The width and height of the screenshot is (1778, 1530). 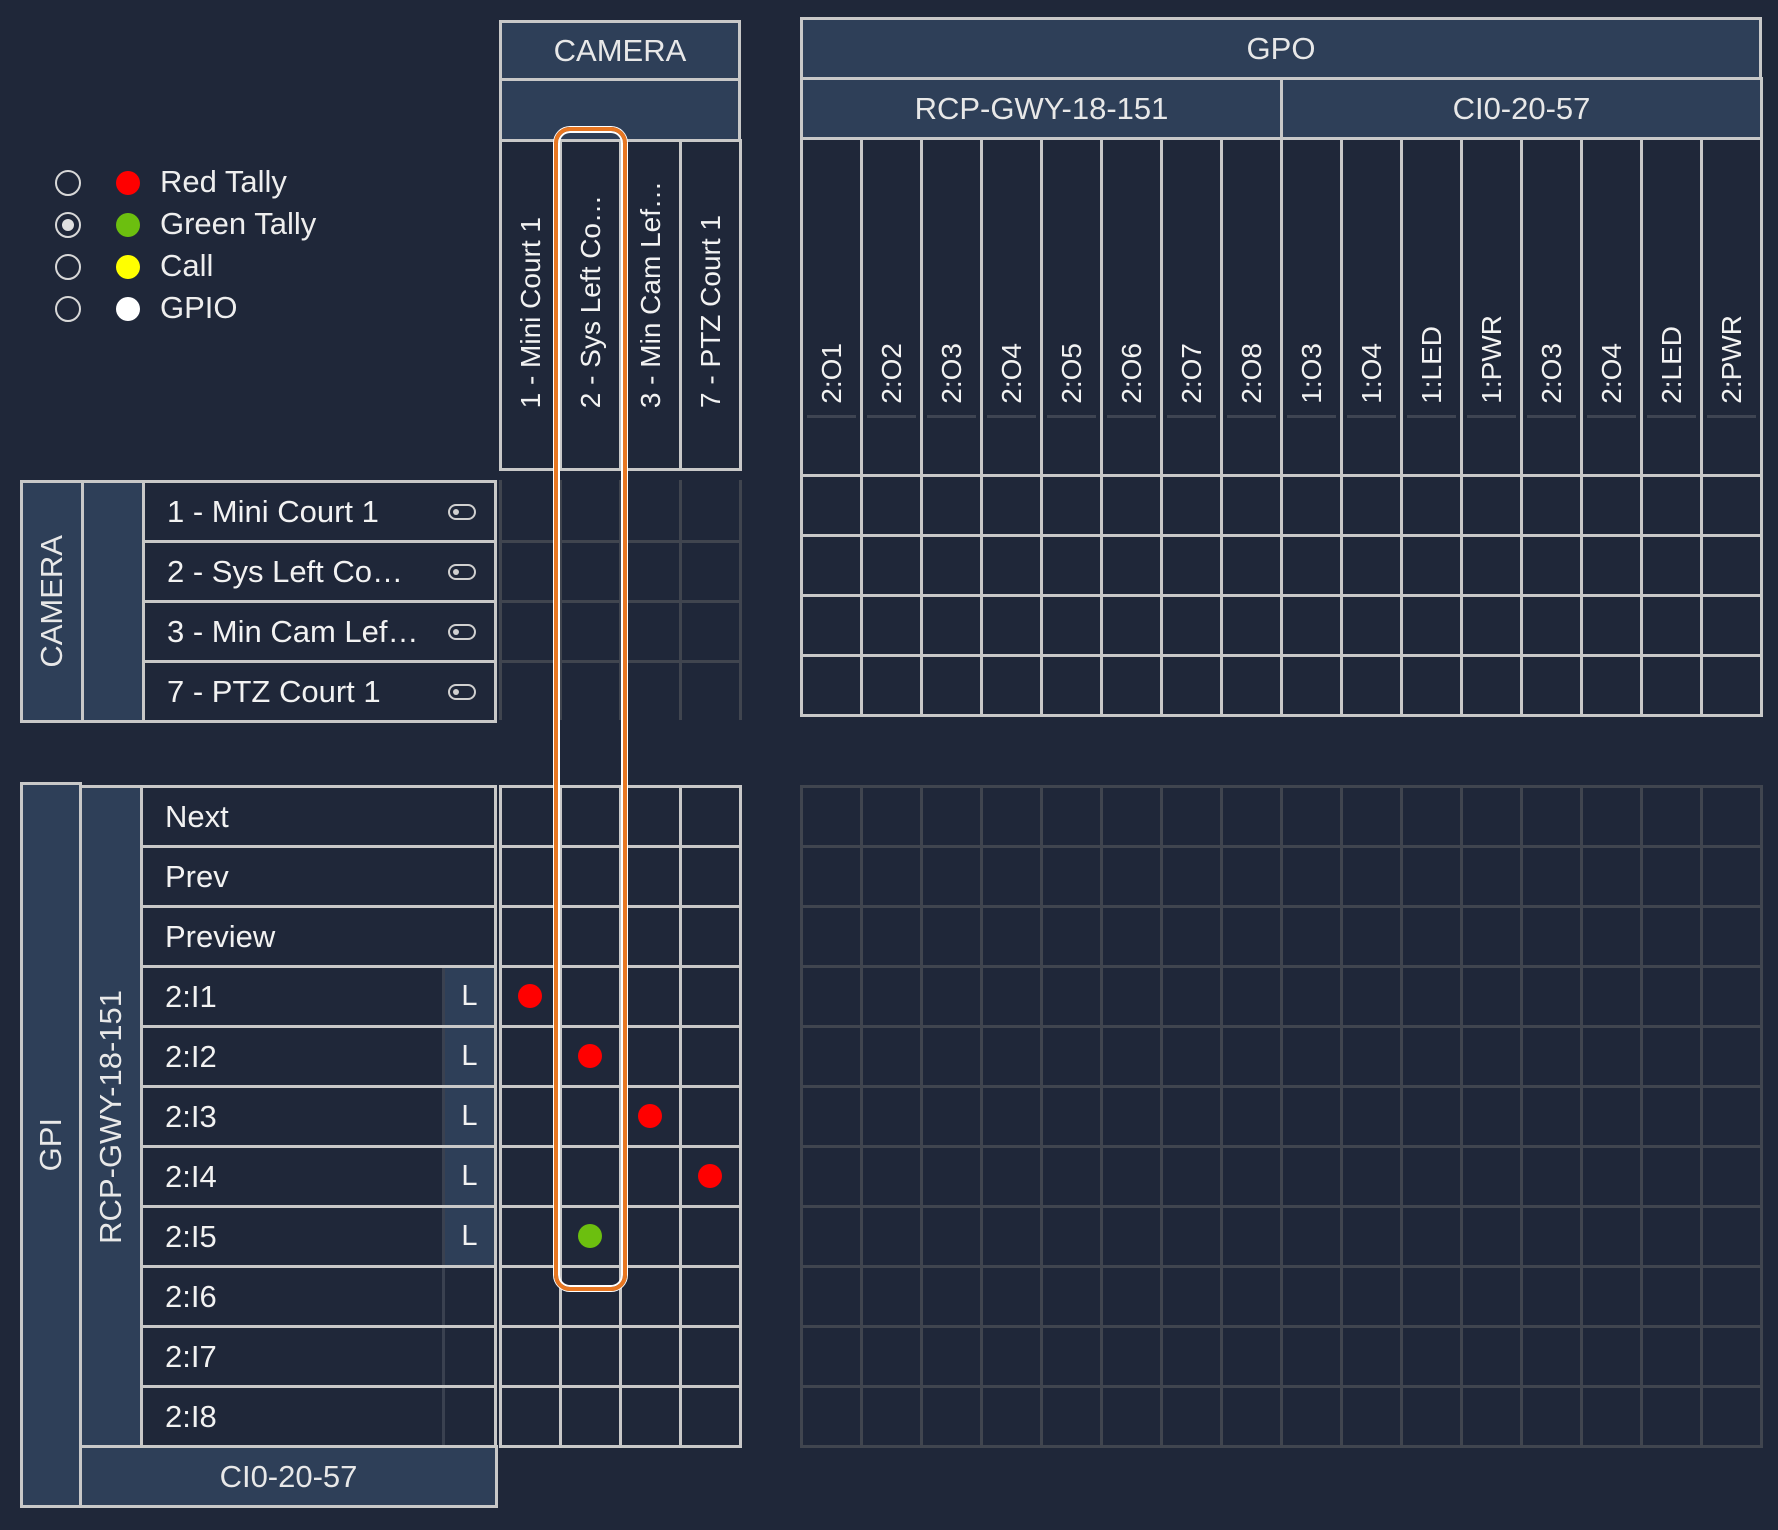 What do you see at coordinates (710, 305) in the screenshot?
I see `camera-column-header: 7 - PTZ Court 1` at bounding box center [710, 305].